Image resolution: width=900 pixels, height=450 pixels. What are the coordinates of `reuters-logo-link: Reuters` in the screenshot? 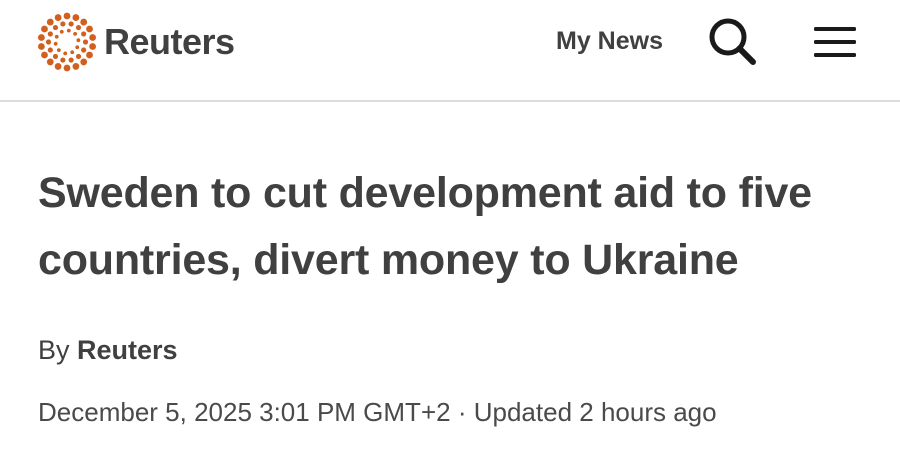 It's located at (135, 42).